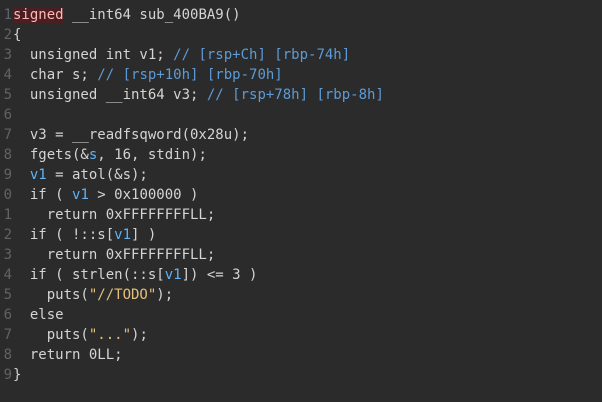 This screenshot has width=602, height=402. I want to click on code-line: 0 if ( v1 > 0x100000 ), so click(301, 195).